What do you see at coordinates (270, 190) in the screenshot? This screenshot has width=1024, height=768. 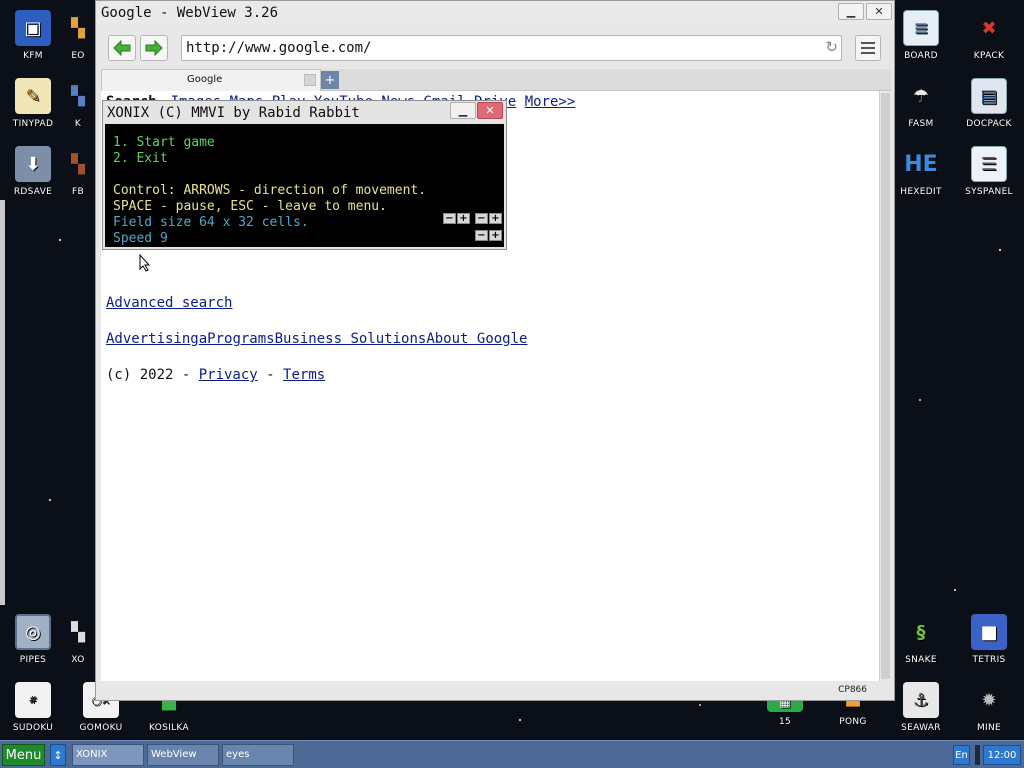 I see `control-info: Control: ARROWS - direction of movement.` at bounding box center [270, 190].